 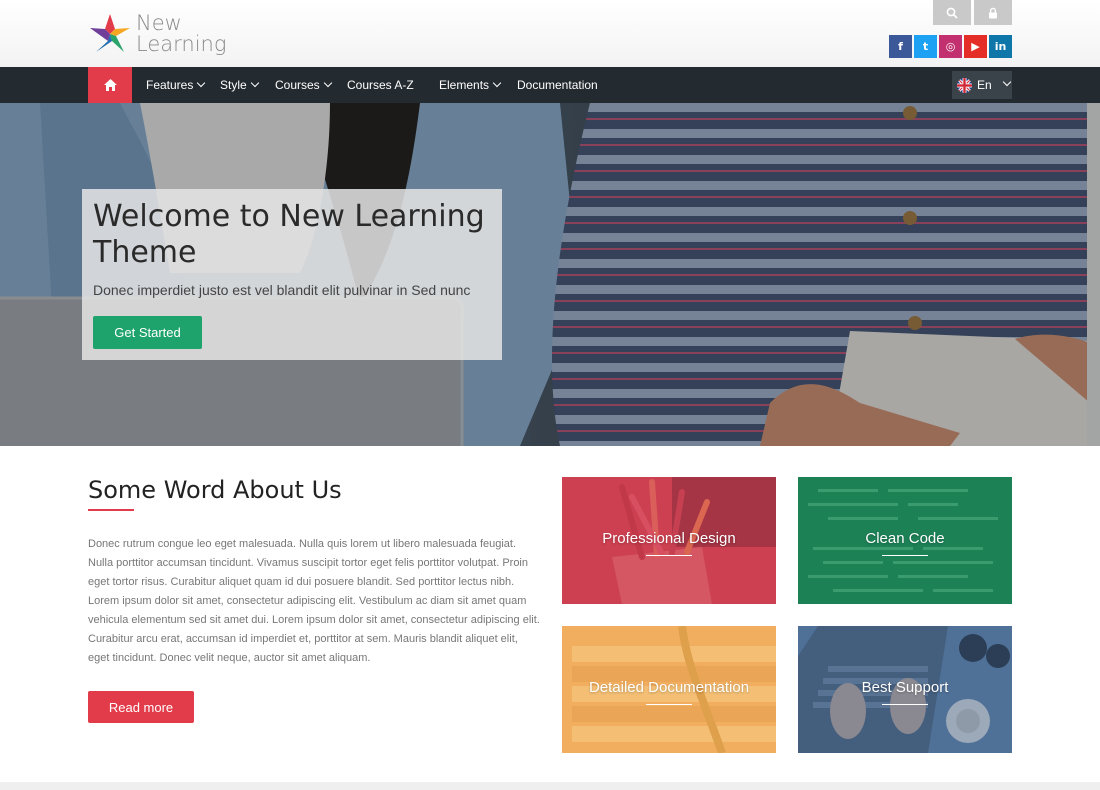 I want to click on site-header: New Learning f t ◎ ▶ in, so click(x=550, y=33).